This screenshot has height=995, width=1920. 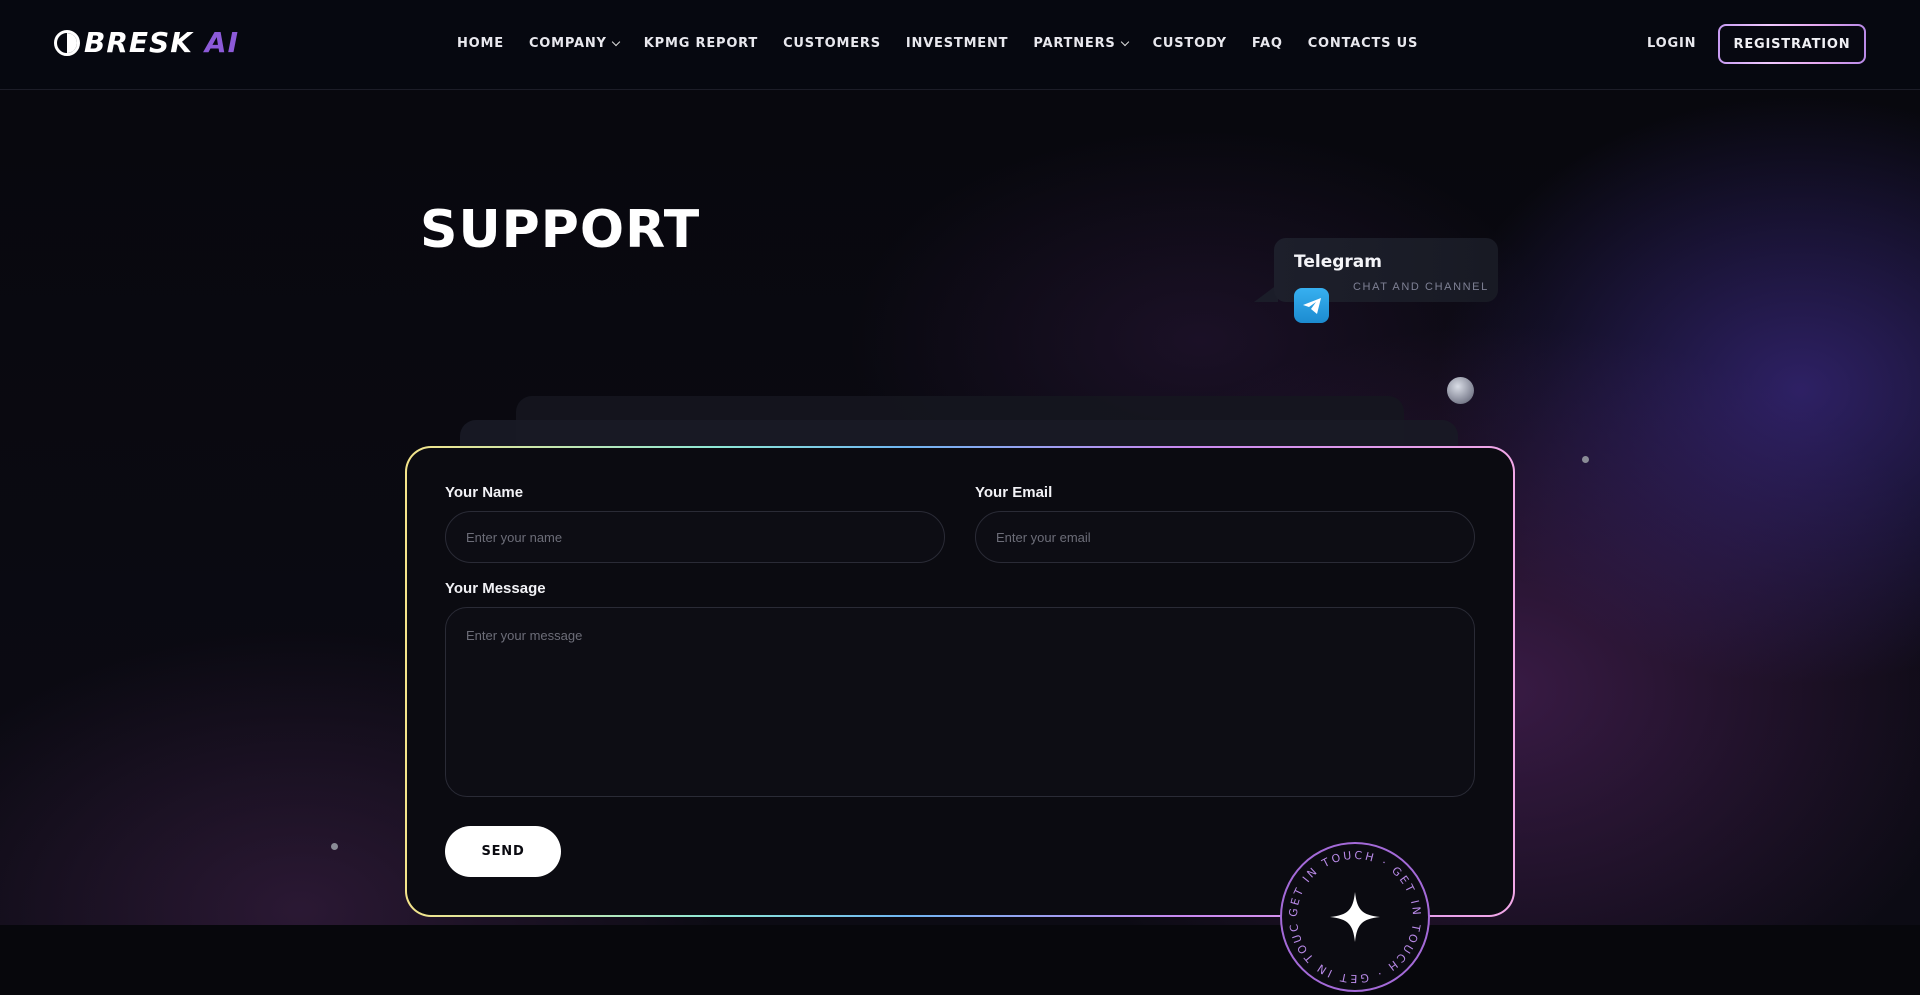 What do you see at coordinates (960, 702) in the screenshot?
I see `message-textarea` at bounding box center [960, 702].